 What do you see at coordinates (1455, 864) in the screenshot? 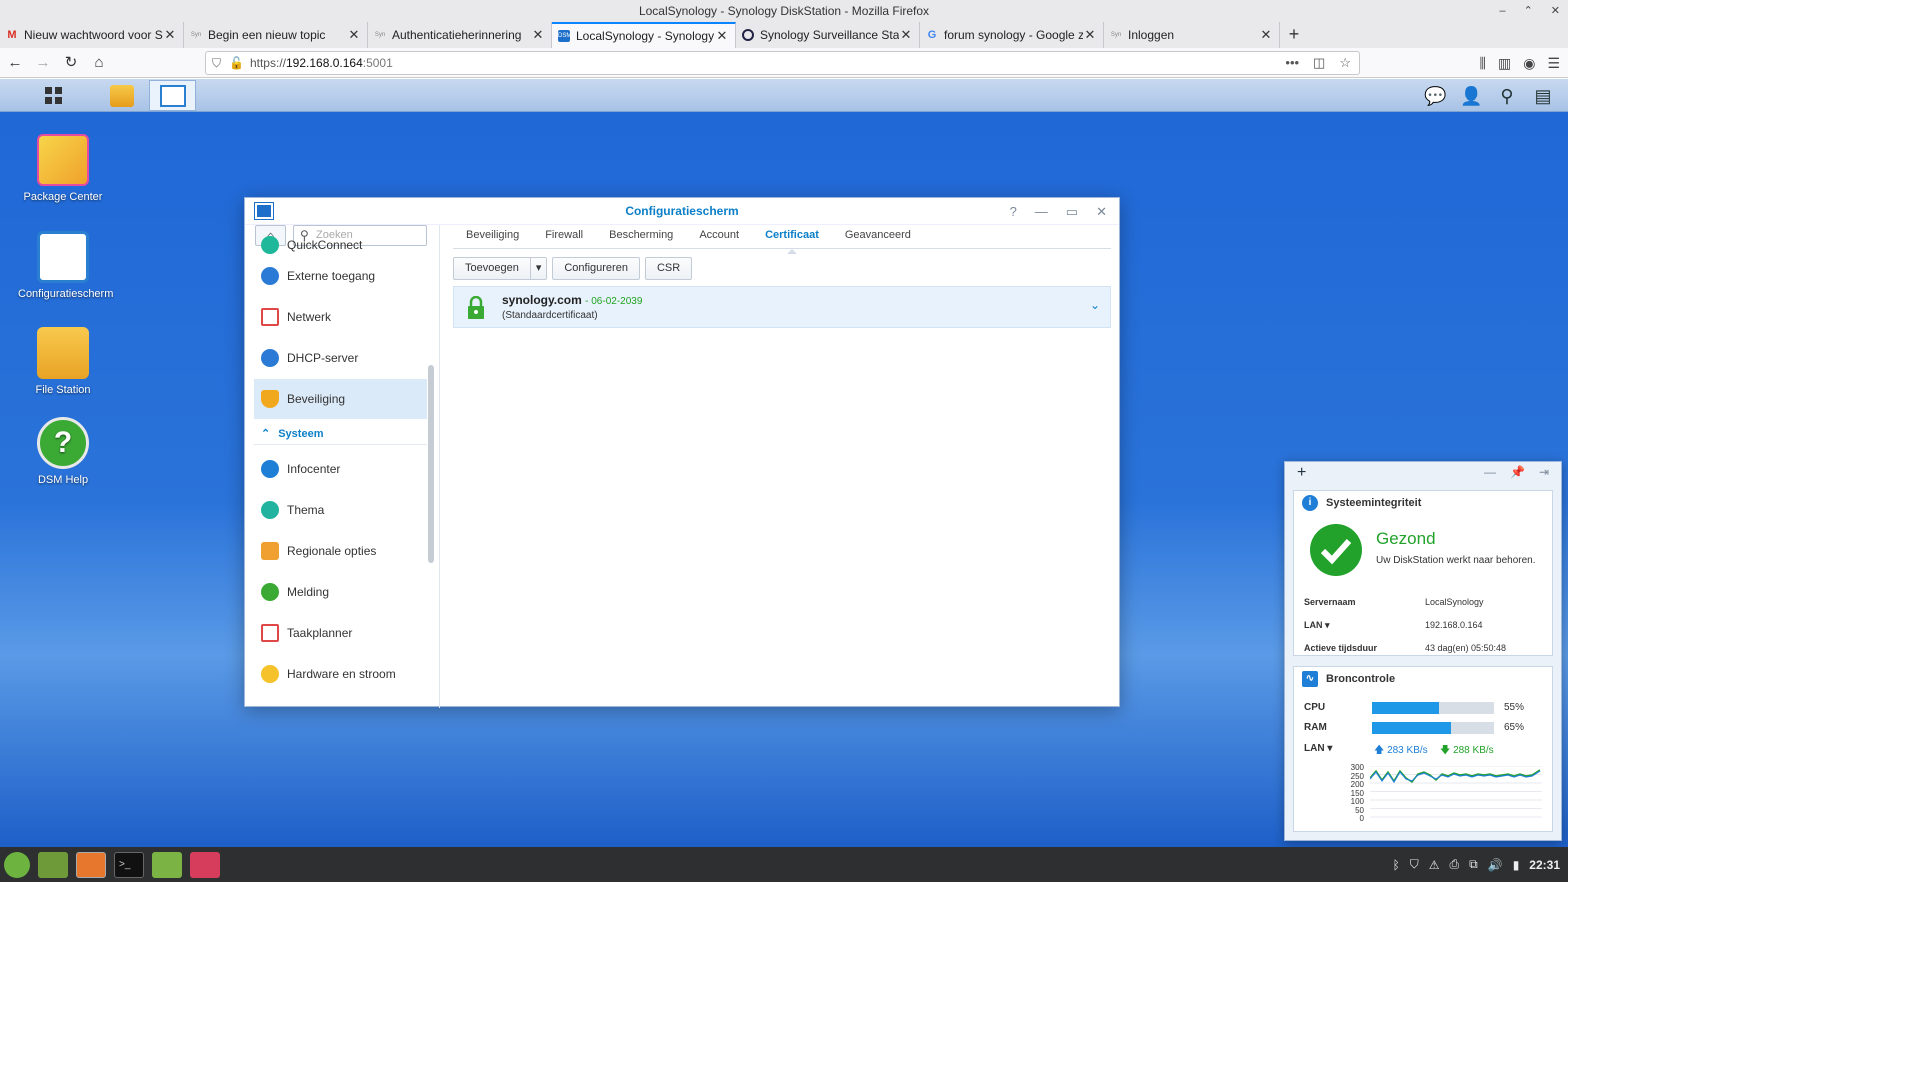
I see `printer-icon: ⎙` at bounding box center [1455, 864].